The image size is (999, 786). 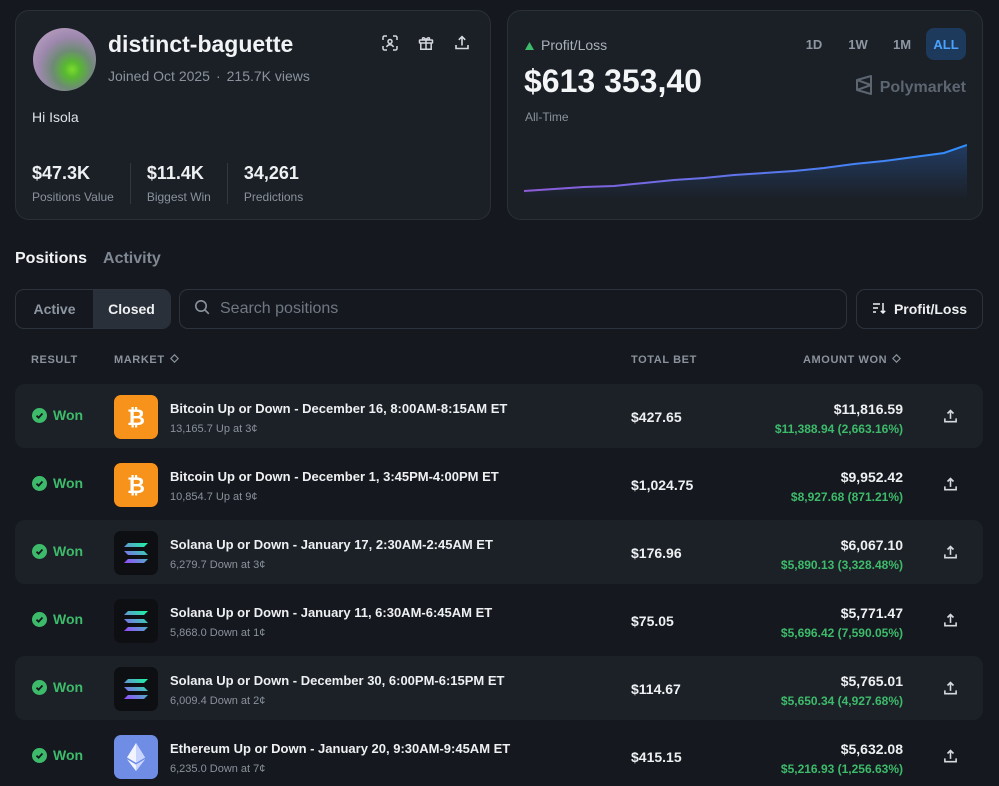 I want to click on polymarket-logo-icon, so click(x=864, y=87).